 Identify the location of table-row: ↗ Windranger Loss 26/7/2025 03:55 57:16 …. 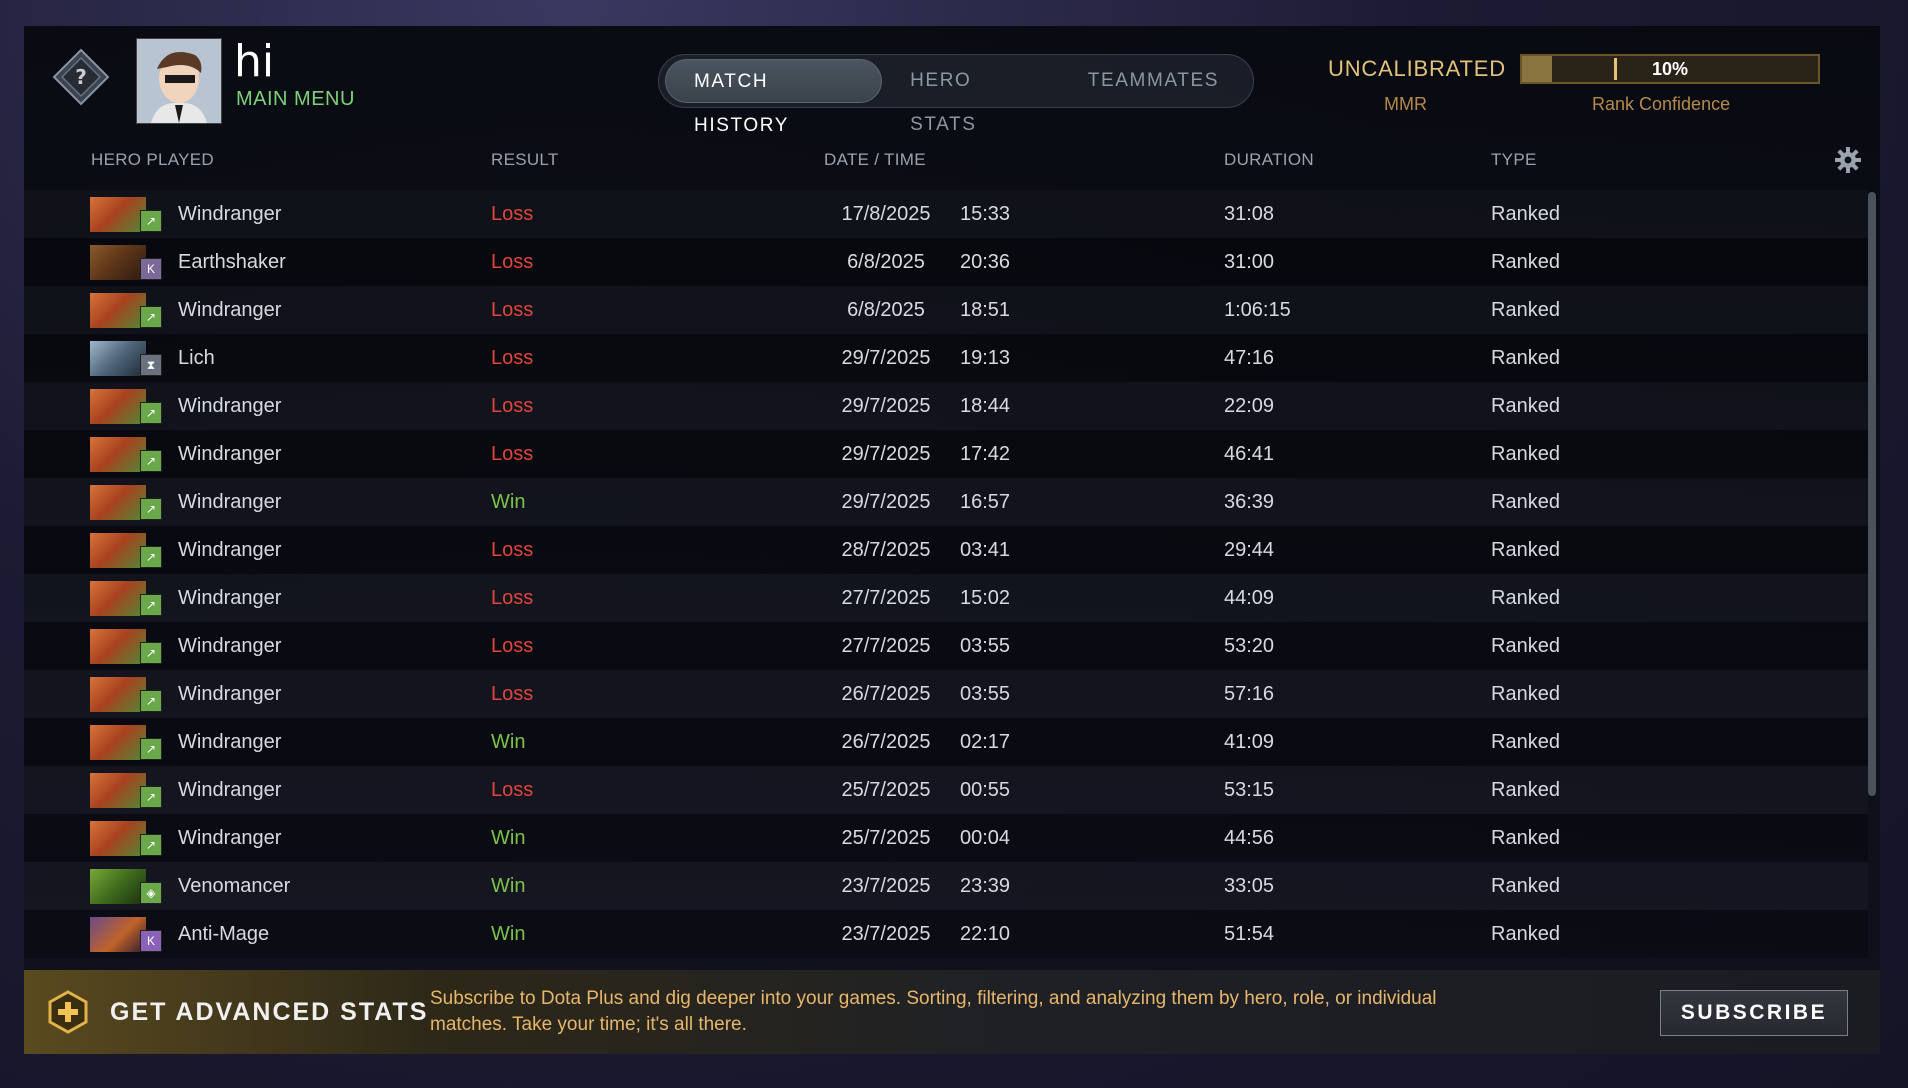
(946, 694).